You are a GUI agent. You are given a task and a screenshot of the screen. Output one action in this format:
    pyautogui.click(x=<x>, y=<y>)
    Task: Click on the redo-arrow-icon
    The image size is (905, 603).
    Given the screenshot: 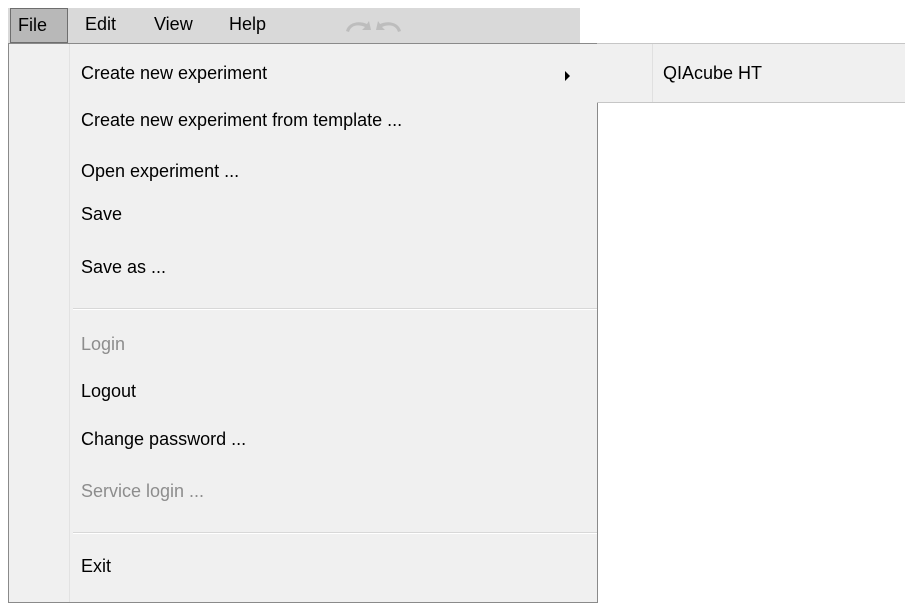 What is the action you would take?
    pyautogui.click(x=391, y=25)
    